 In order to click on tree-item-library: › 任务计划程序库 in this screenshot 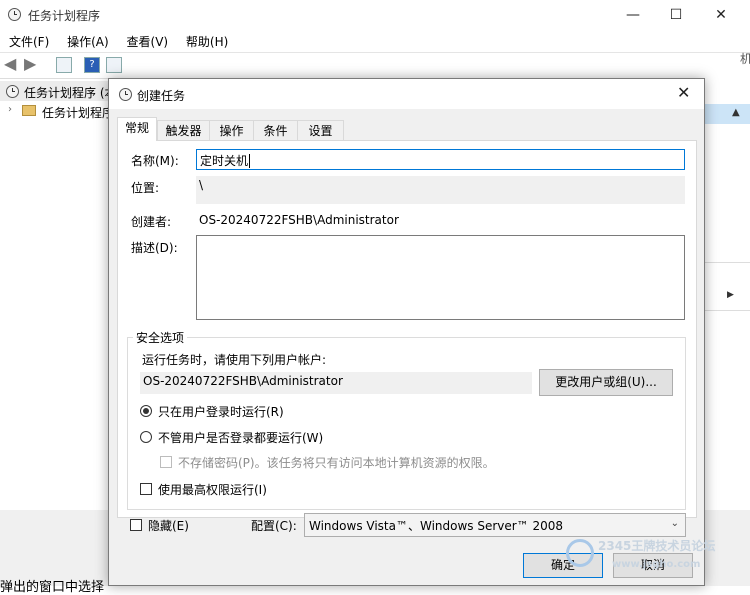, I will do `click(63, 111)`.